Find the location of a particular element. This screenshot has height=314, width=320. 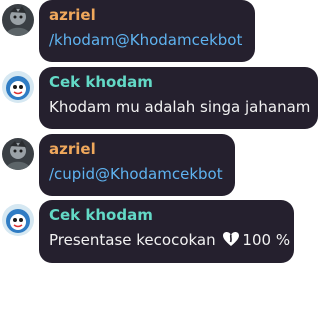

message-text: Presentase kecocokan 100 % is located at coordinates (169, 241).